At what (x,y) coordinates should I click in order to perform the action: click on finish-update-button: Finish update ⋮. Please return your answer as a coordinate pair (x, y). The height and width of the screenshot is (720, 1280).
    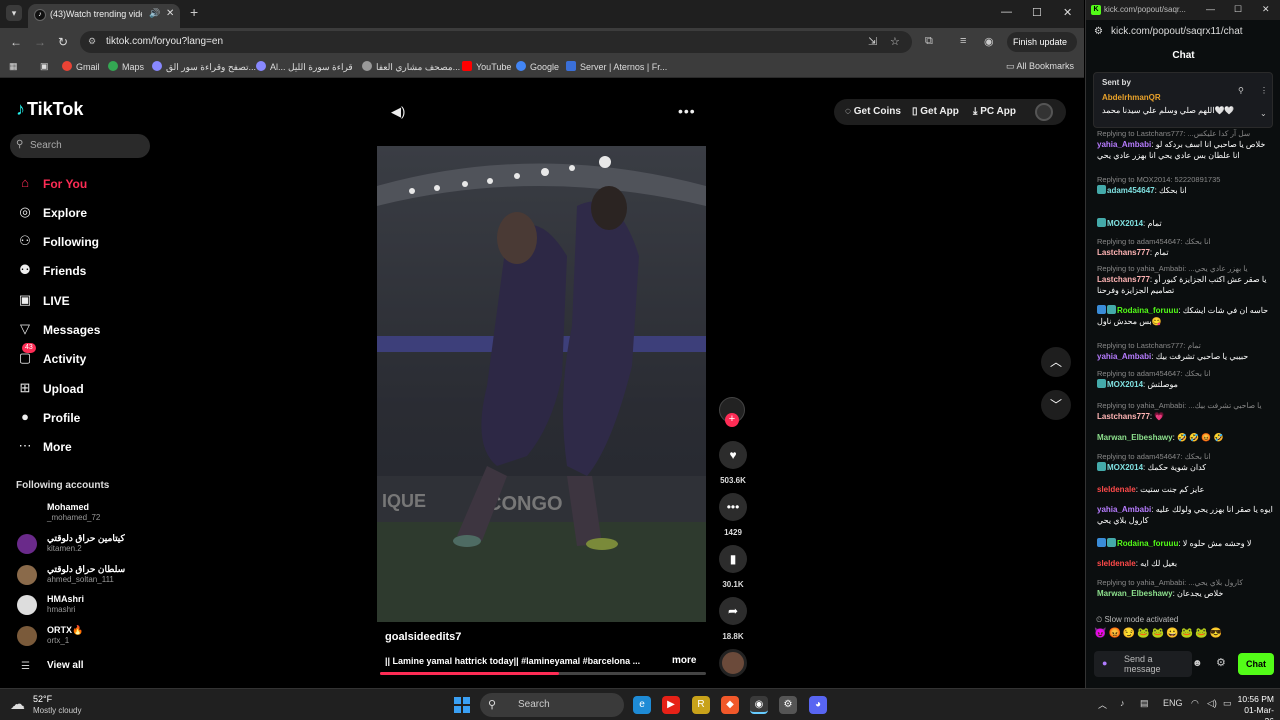
    Looking at the image, I should click on (1042, 49).